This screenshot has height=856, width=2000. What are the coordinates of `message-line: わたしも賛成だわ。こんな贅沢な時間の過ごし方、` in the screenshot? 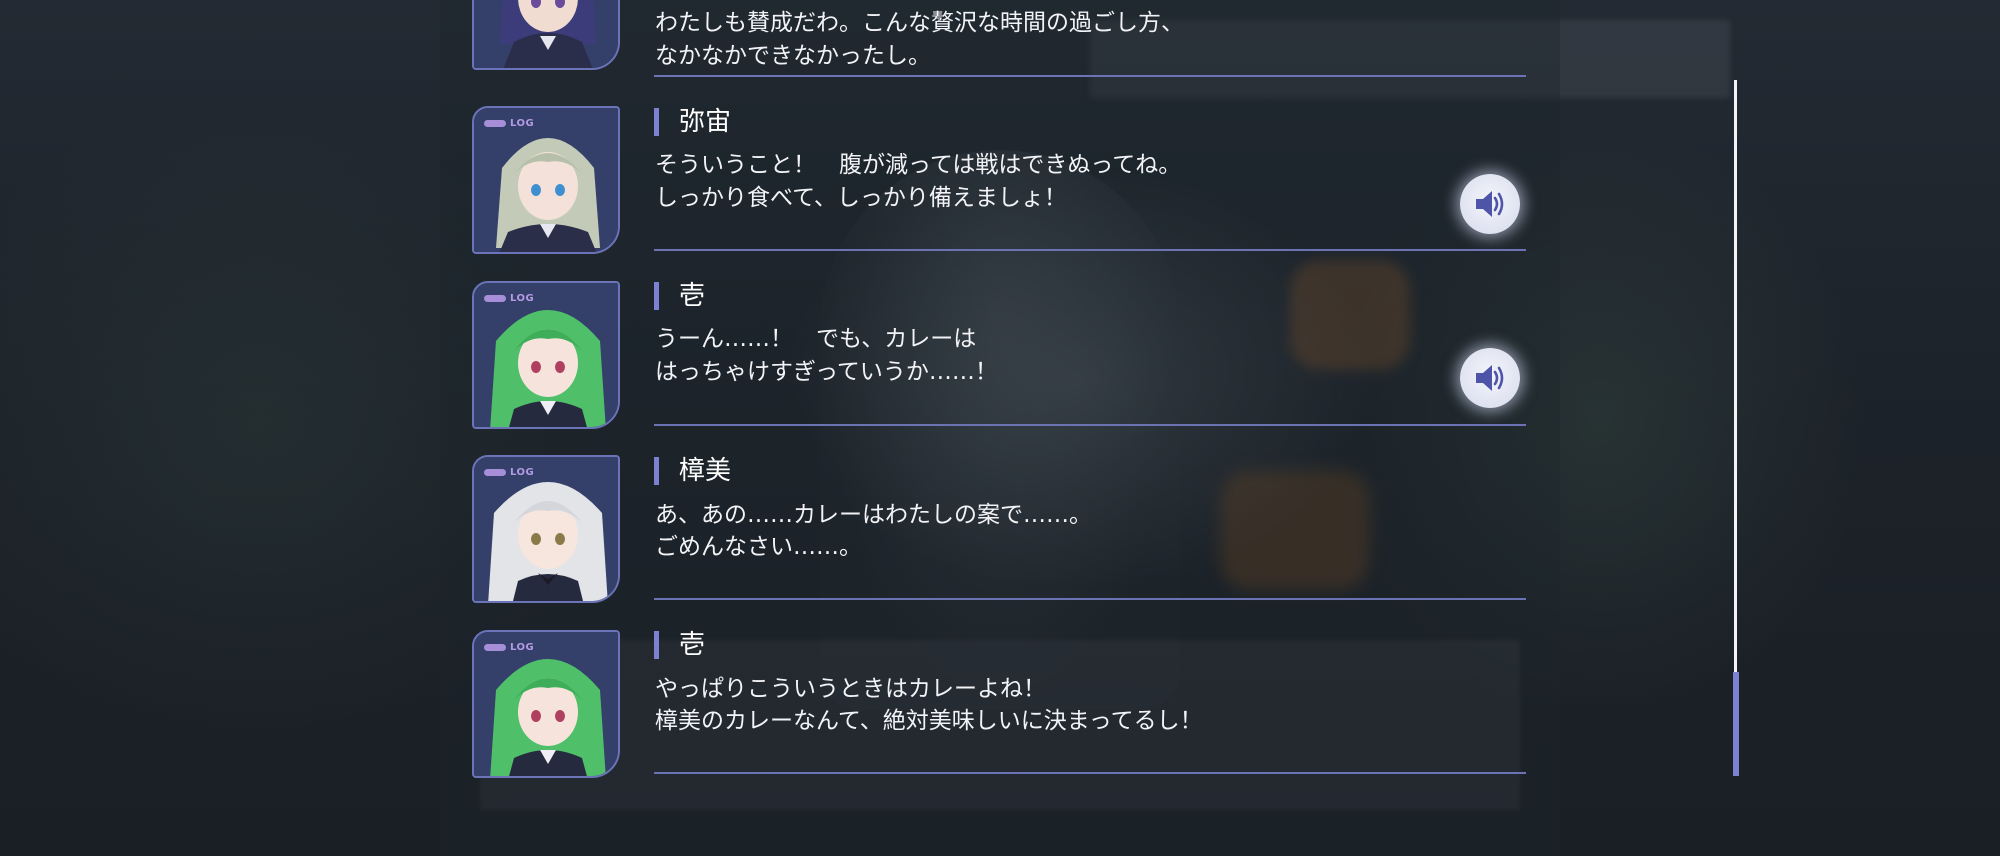 It's located at (919, 23).